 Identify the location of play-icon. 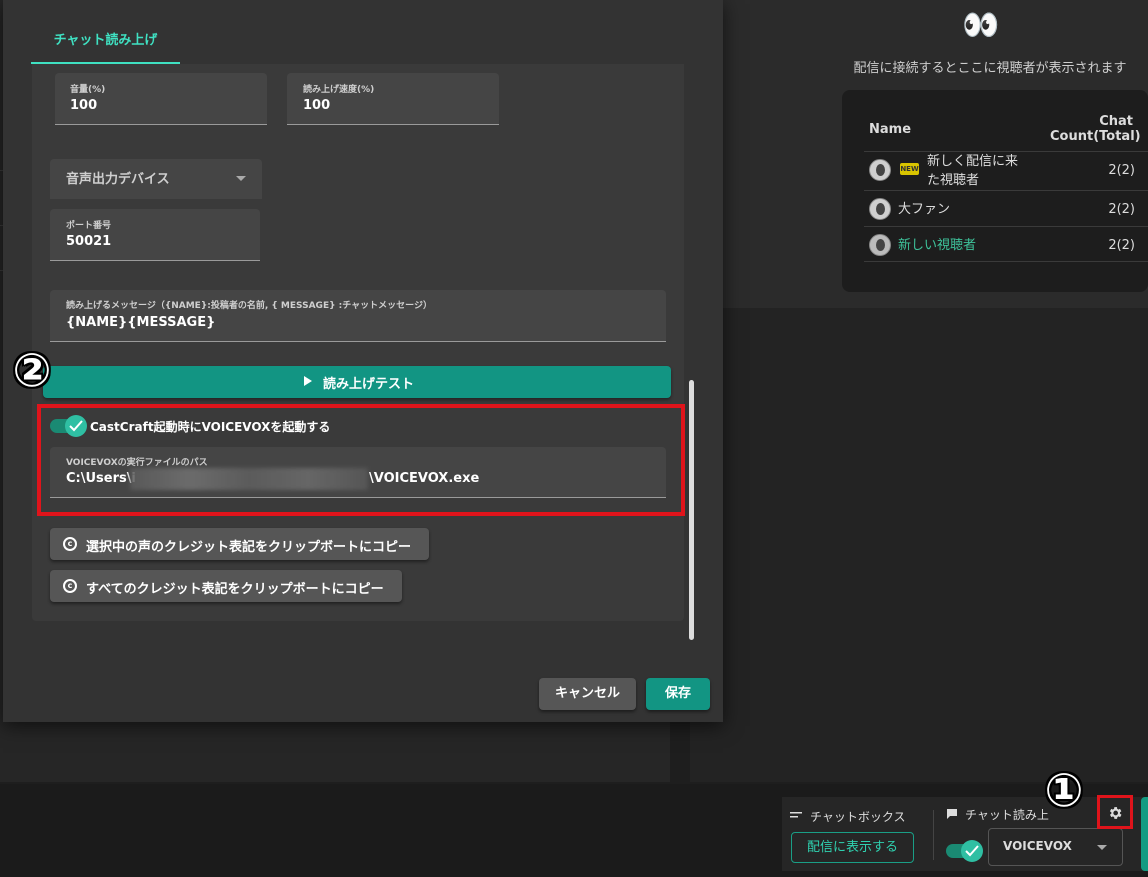
(308, 381).